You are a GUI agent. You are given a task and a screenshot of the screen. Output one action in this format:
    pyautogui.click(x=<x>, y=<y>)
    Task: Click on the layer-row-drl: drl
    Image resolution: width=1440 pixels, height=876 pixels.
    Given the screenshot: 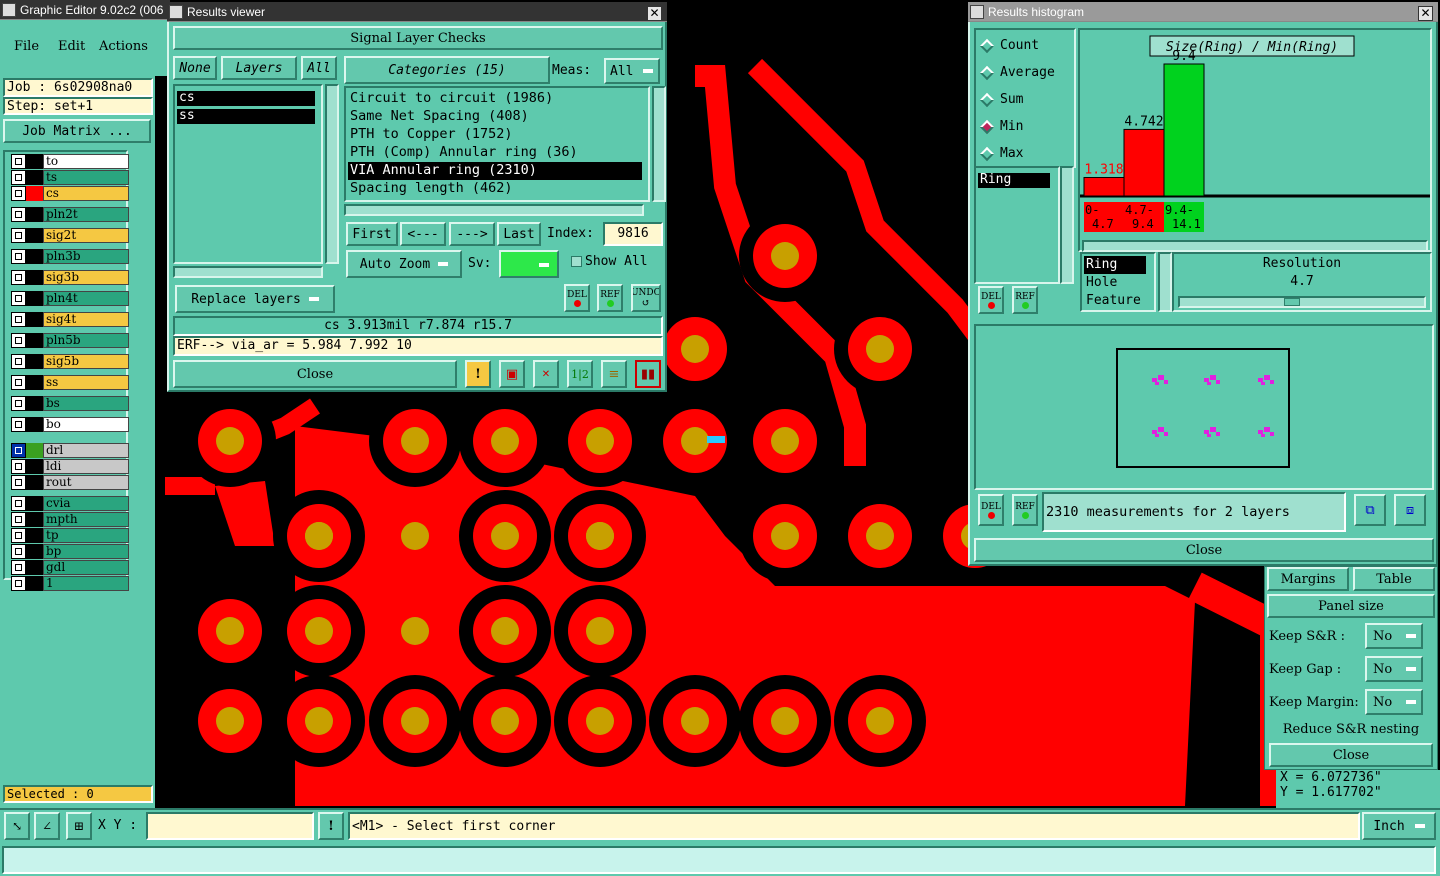 What is the action you would take?
    pyautogui.click(x=70, y=450)
    